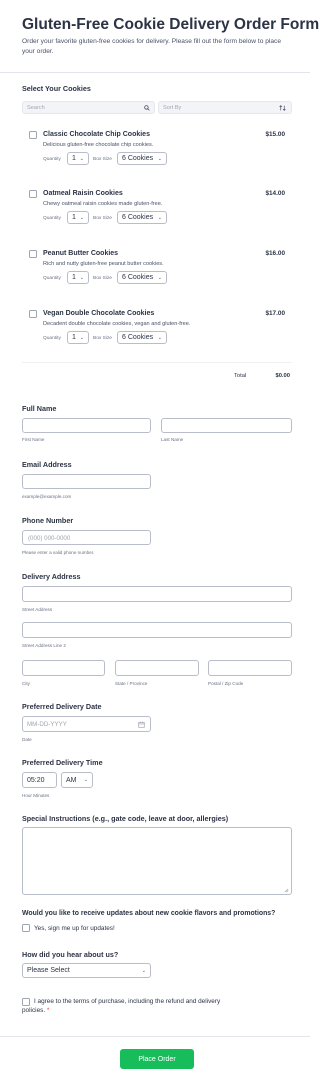 The width and height of the screenshot is (320, 1086). Describe the element at coordinates (51, 576) in the screenshot. I see `address-label: Delivery Address` at that location.